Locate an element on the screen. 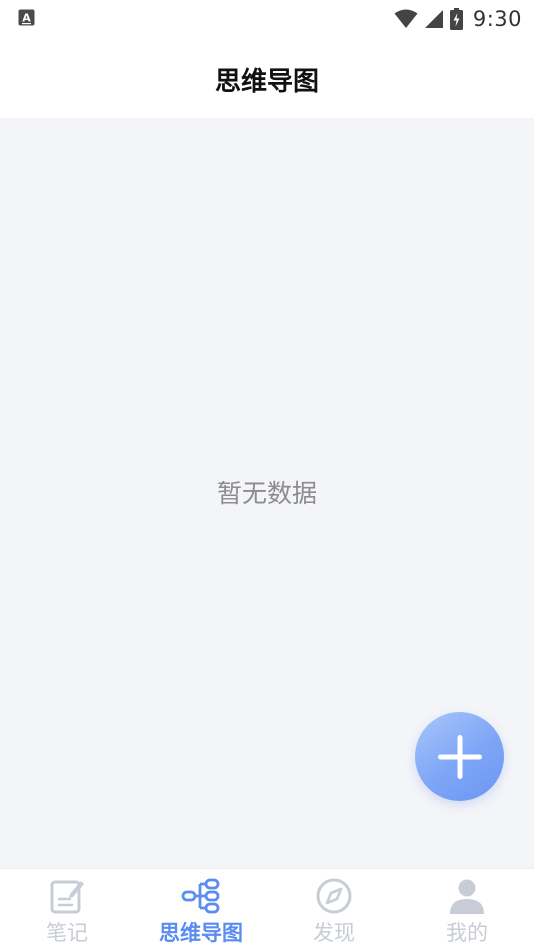  add-mind-map-button is located at coordinates (459, 756).